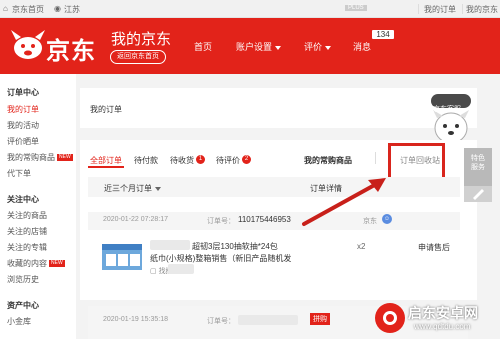 Image resolution: width=500 pixels, height=339 pixels. I want to click on product-title: 超韧3层130抽软抽*24包, so click(235, 246).